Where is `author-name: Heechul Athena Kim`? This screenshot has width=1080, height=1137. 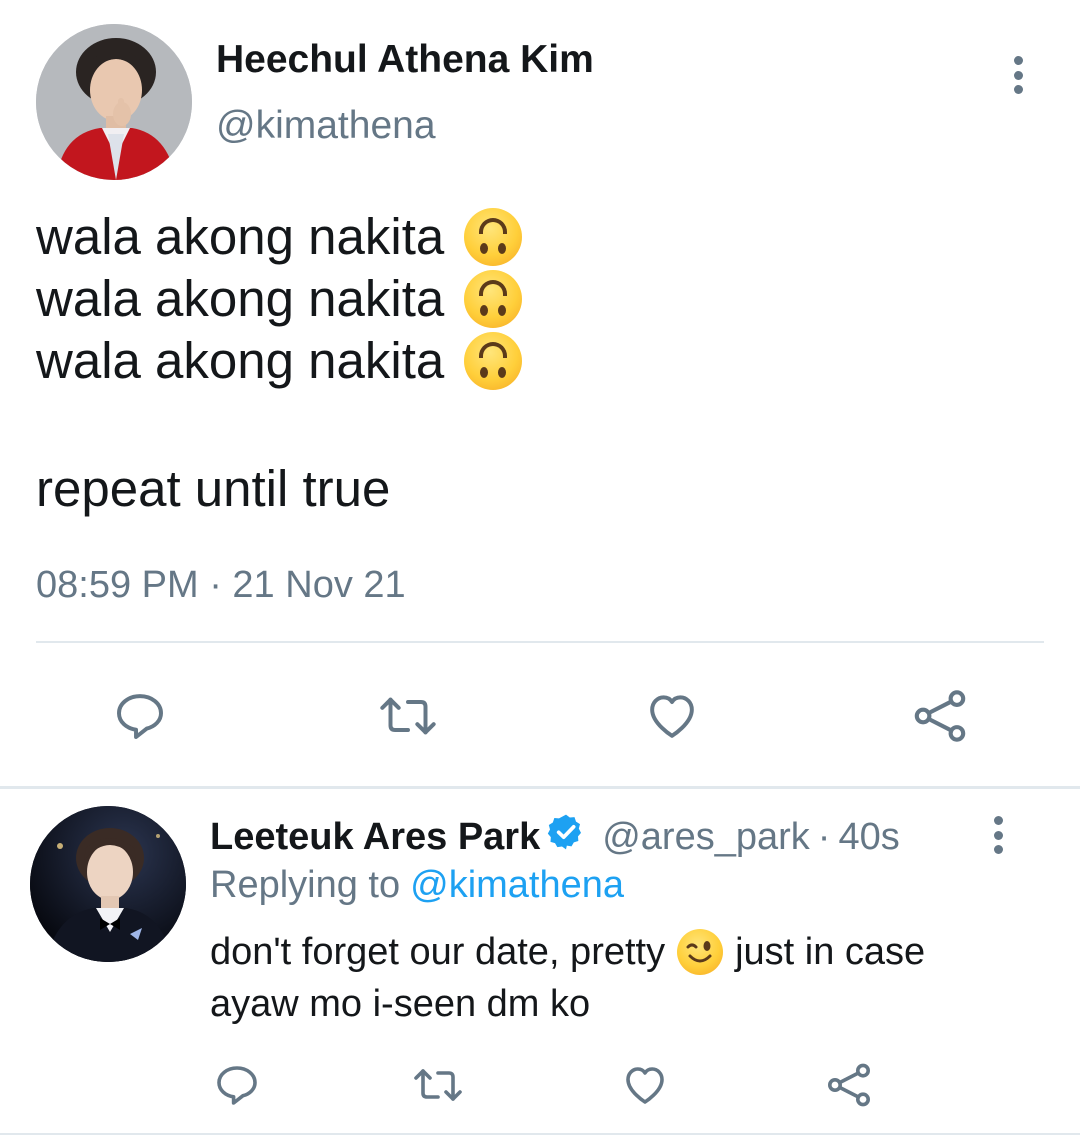 author-name: Heechul Athena Kim is located at coordinates (405, 60).